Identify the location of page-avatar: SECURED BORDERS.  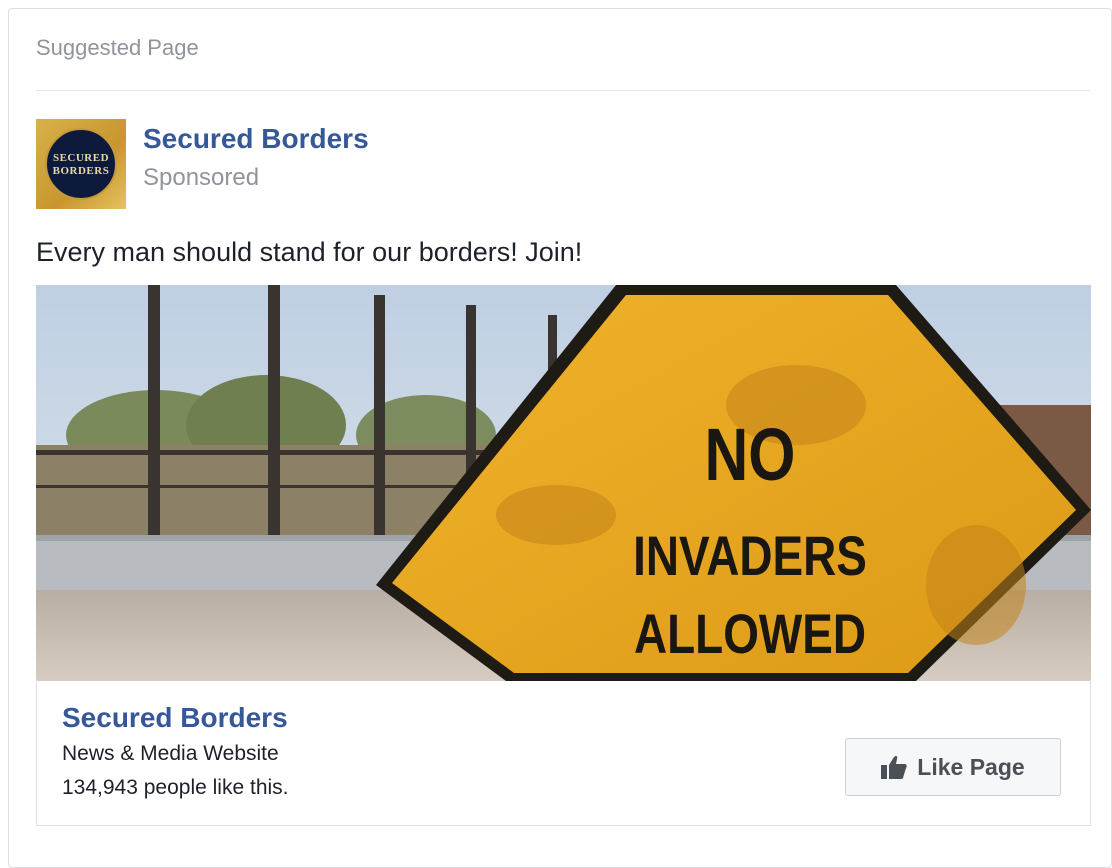
(81, 164).